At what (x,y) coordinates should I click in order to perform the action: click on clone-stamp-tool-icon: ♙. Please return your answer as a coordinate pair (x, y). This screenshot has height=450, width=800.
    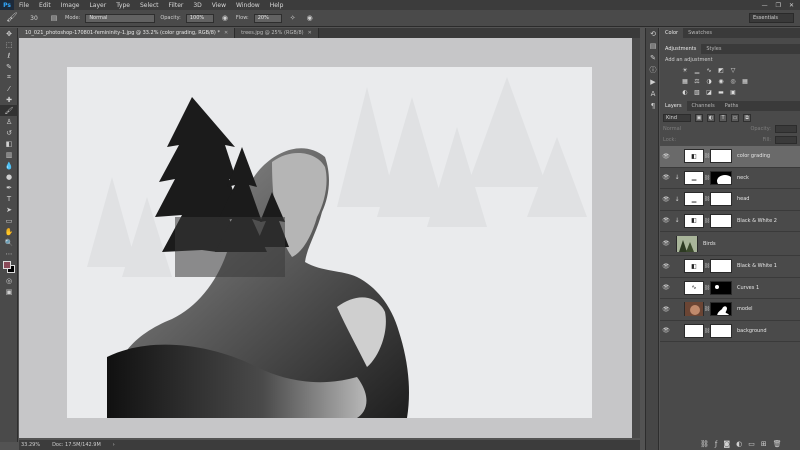
    Looking at the image, I should click on (9, 121).